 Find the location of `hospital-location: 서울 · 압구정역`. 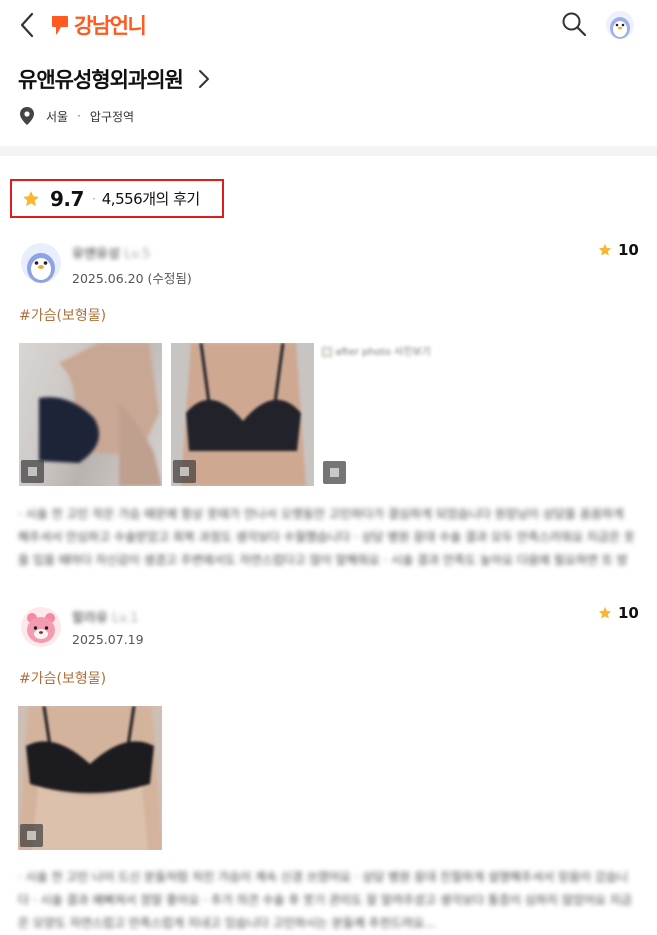

hospital-location: 서울 · 압구정역 is located at coordinates (77, 116).